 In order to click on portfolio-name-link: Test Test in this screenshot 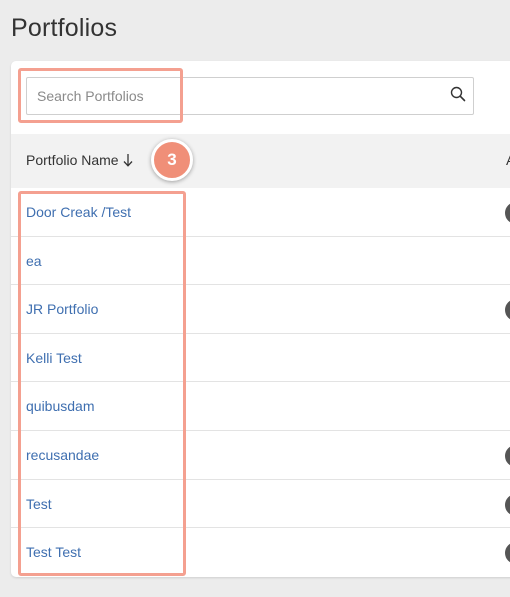, I will do `click(53, 552)`.